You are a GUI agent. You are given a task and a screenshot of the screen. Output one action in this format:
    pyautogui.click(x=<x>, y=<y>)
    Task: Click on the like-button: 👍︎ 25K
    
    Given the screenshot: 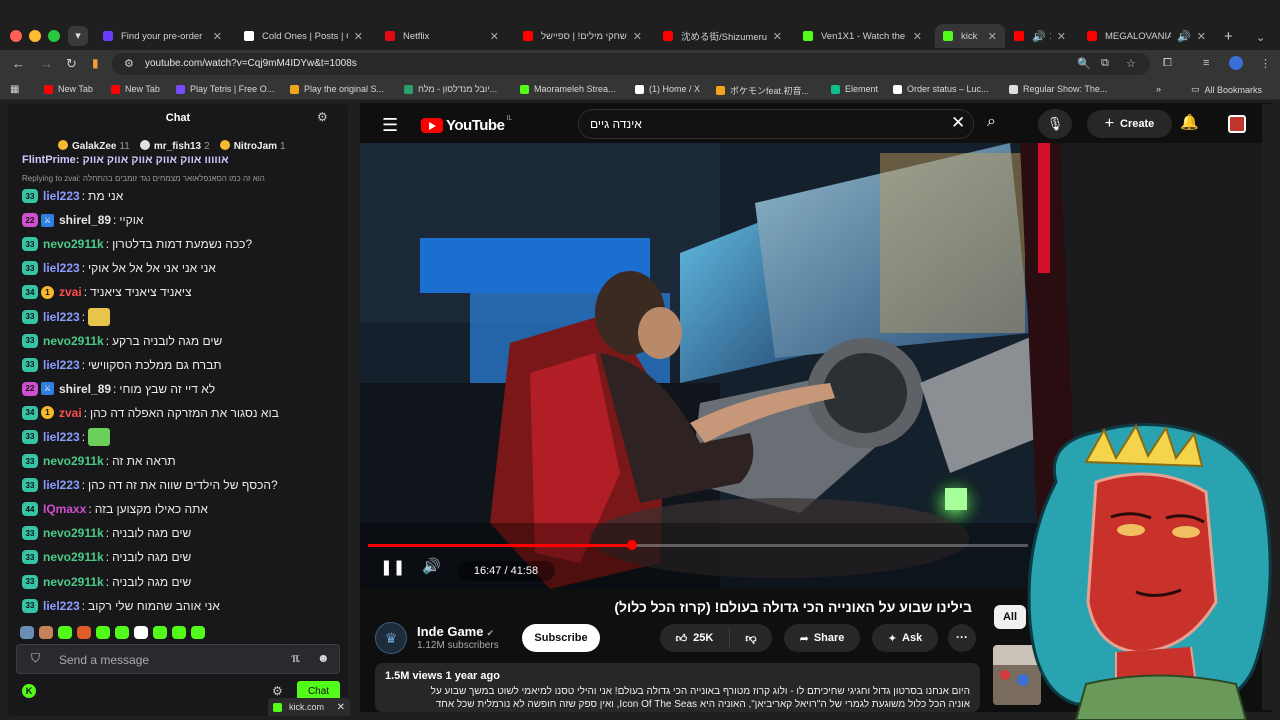 What is the action you would take?
    pyautogui.click(x=695, y=638)
    